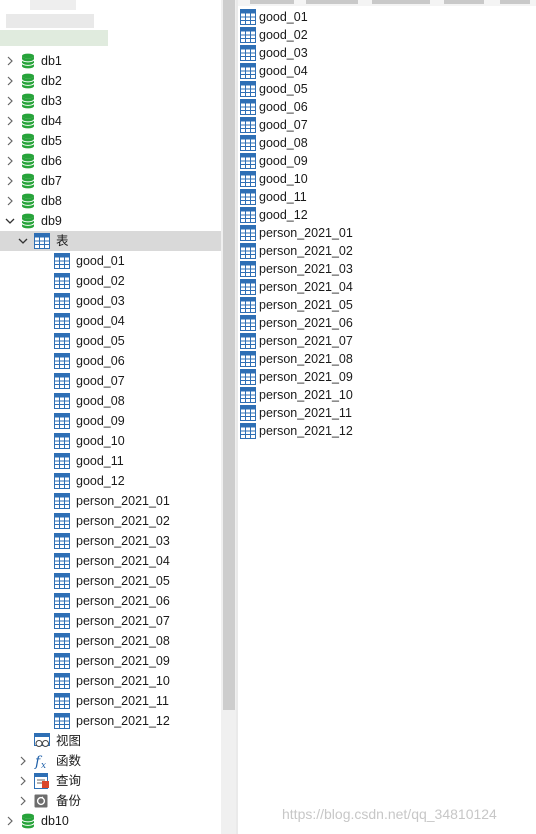 The image size is (536, 834). What do you see at coordinates (110, 361) in the screenshot?
I see `tree-item-table: good_06` at bounding box center [110, 361].